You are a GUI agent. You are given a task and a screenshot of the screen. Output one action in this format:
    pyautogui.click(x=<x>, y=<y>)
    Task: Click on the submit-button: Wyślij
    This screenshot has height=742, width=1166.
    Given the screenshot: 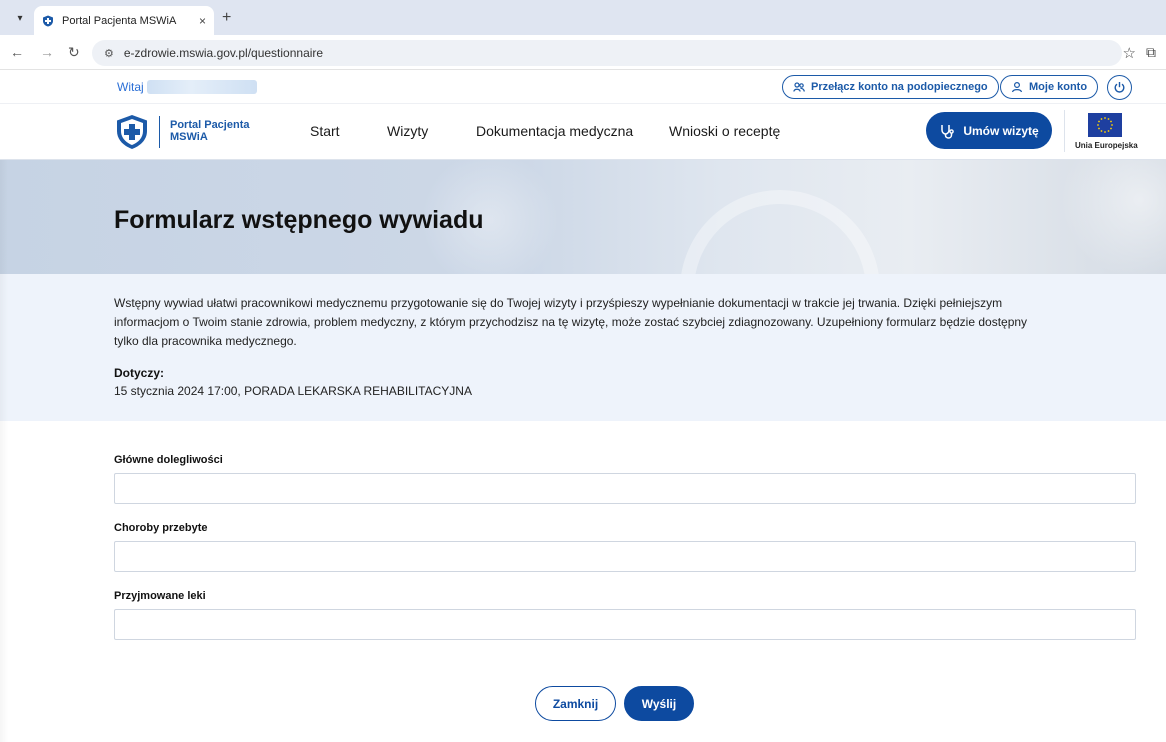 What is the action you would take?
    pyautogui.click(x=659, y=703)
    